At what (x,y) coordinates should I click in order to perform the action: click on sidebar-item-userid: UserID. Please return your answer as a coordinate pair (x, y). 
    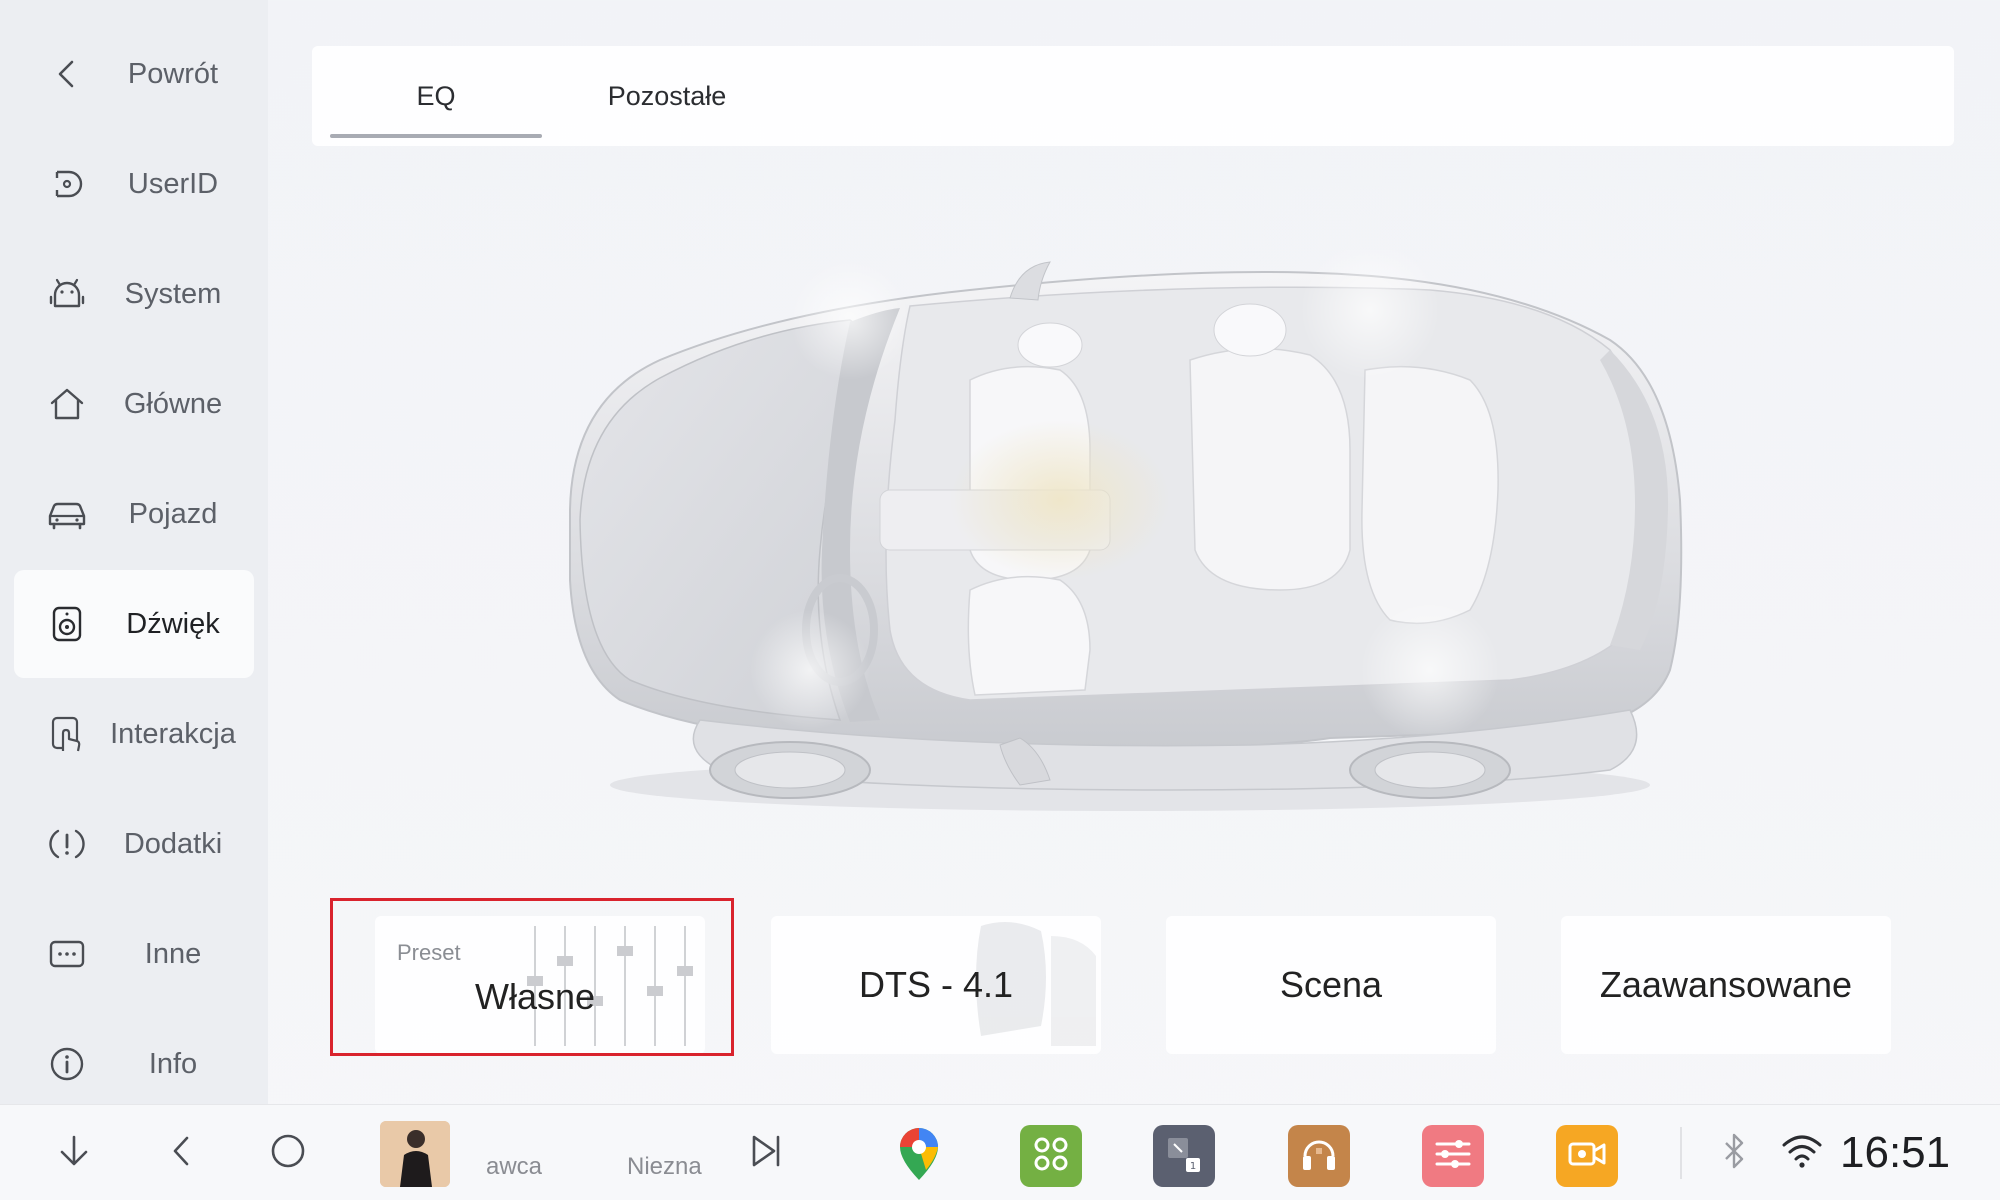
    Looking at the image, I should click on (134, 184).